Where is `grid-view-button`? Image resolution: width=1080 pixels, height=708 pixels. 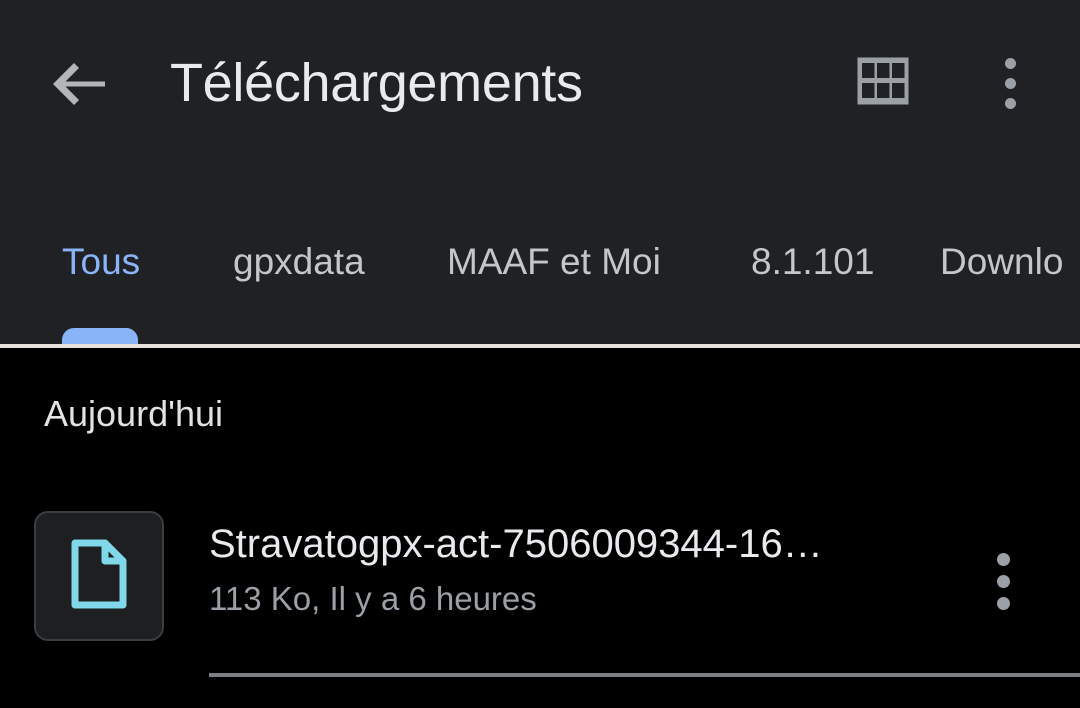 grid-view-button is located at coordinates (883, 83).